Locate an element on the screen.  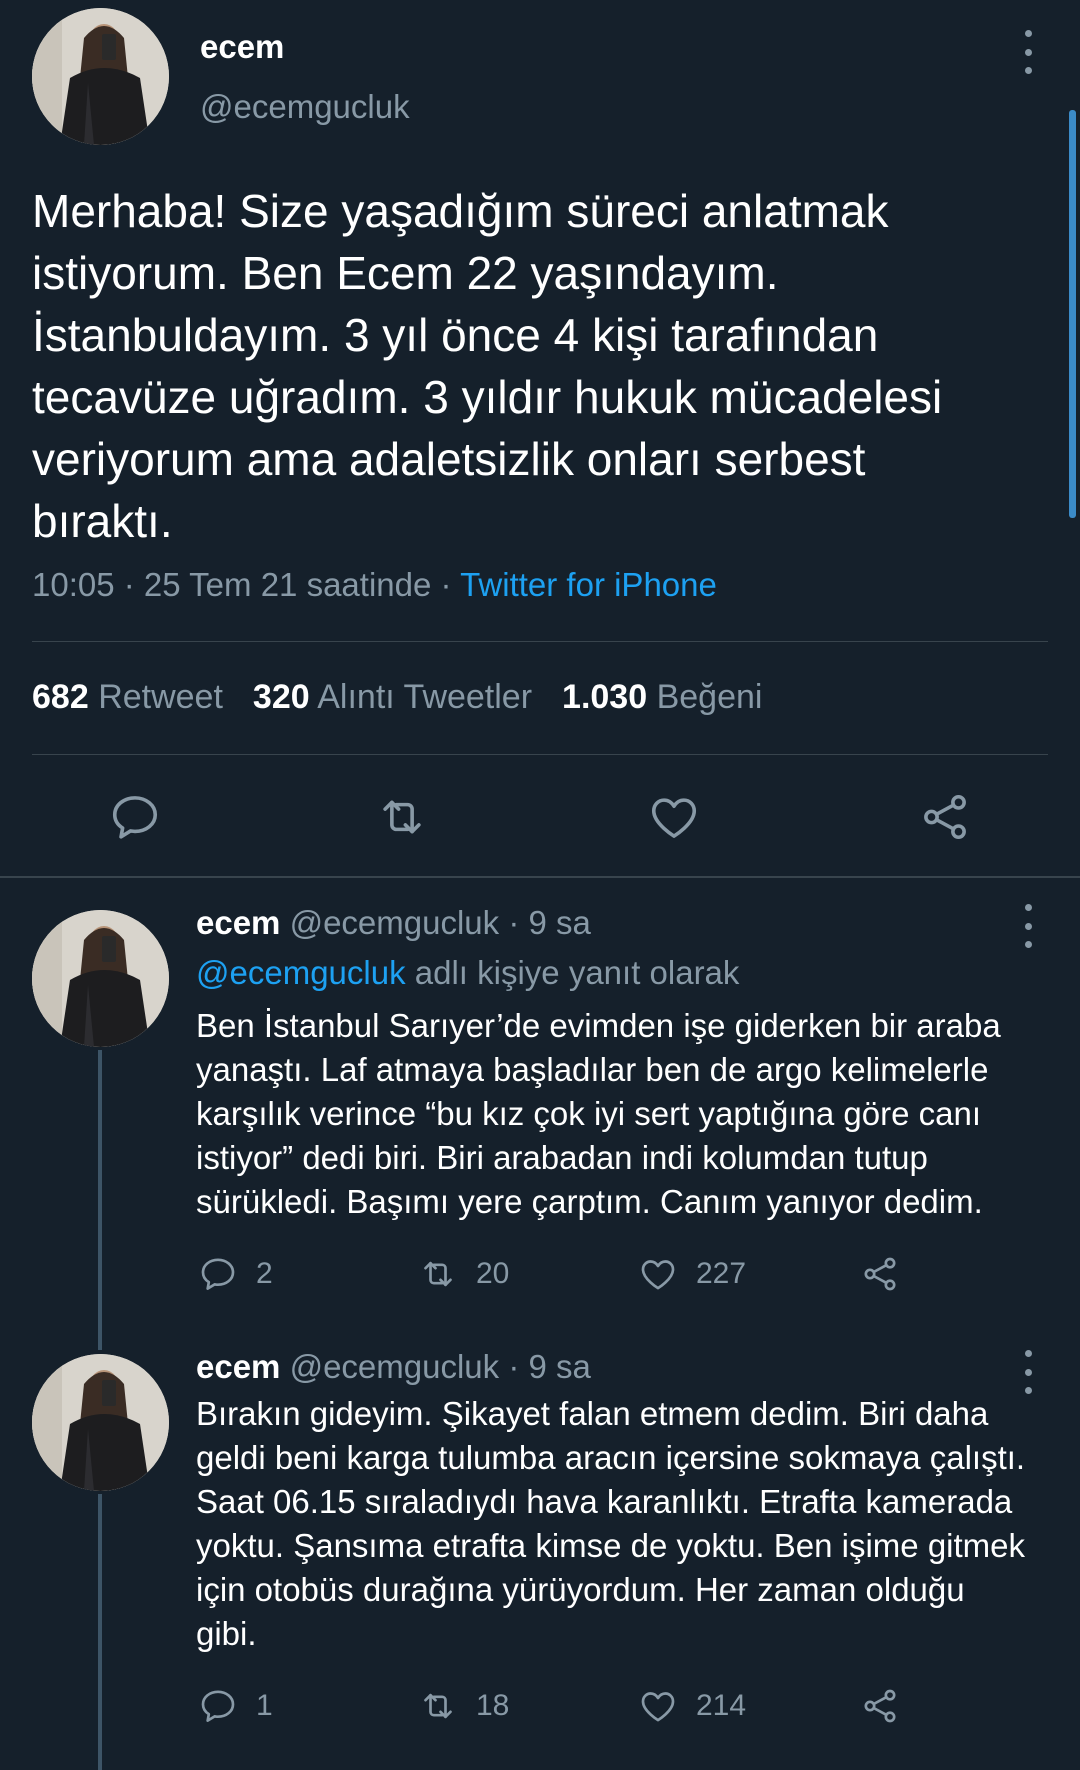
retweet-count: 20 is located at coordinates (493, 1273).